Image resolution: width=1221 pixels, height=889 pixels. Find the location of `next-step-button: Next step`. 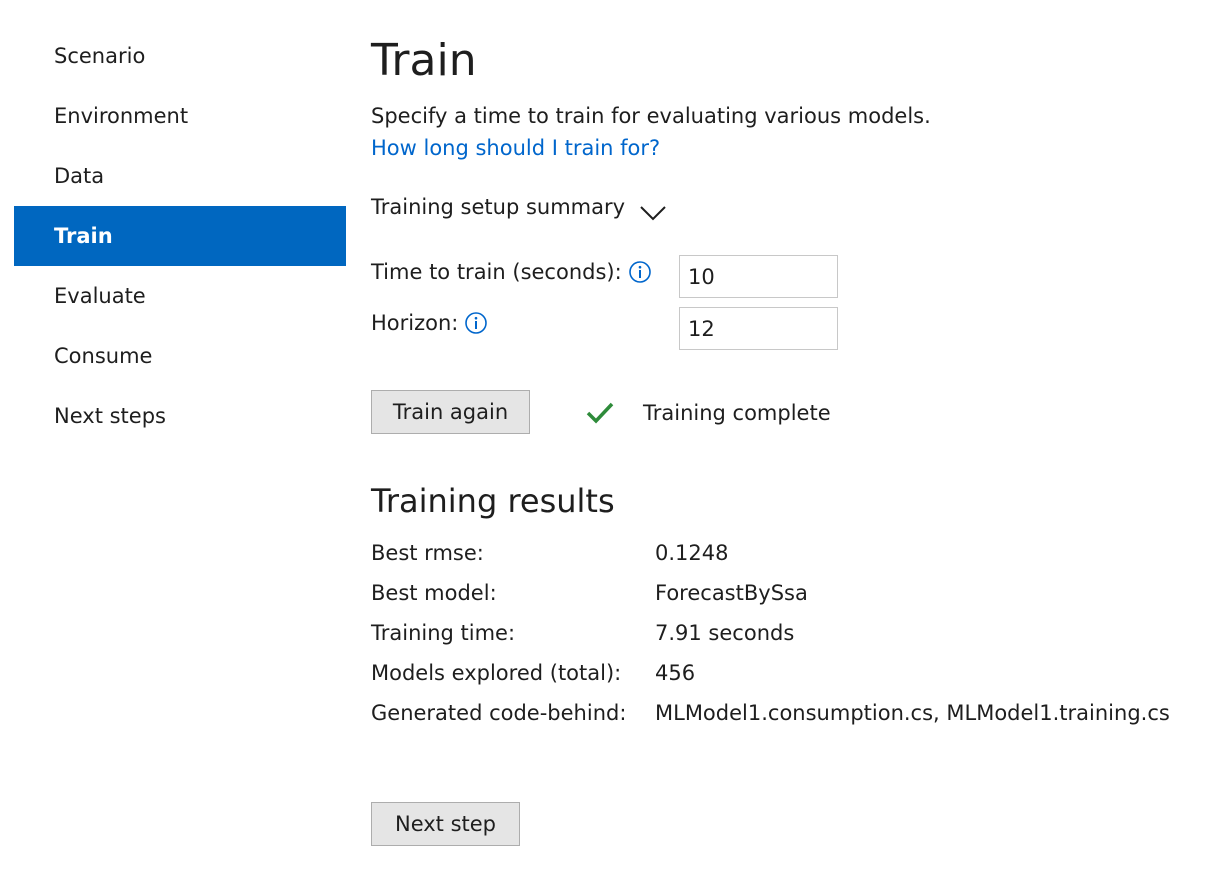

next-step-button: Next step is located at coordinates (445, 824).